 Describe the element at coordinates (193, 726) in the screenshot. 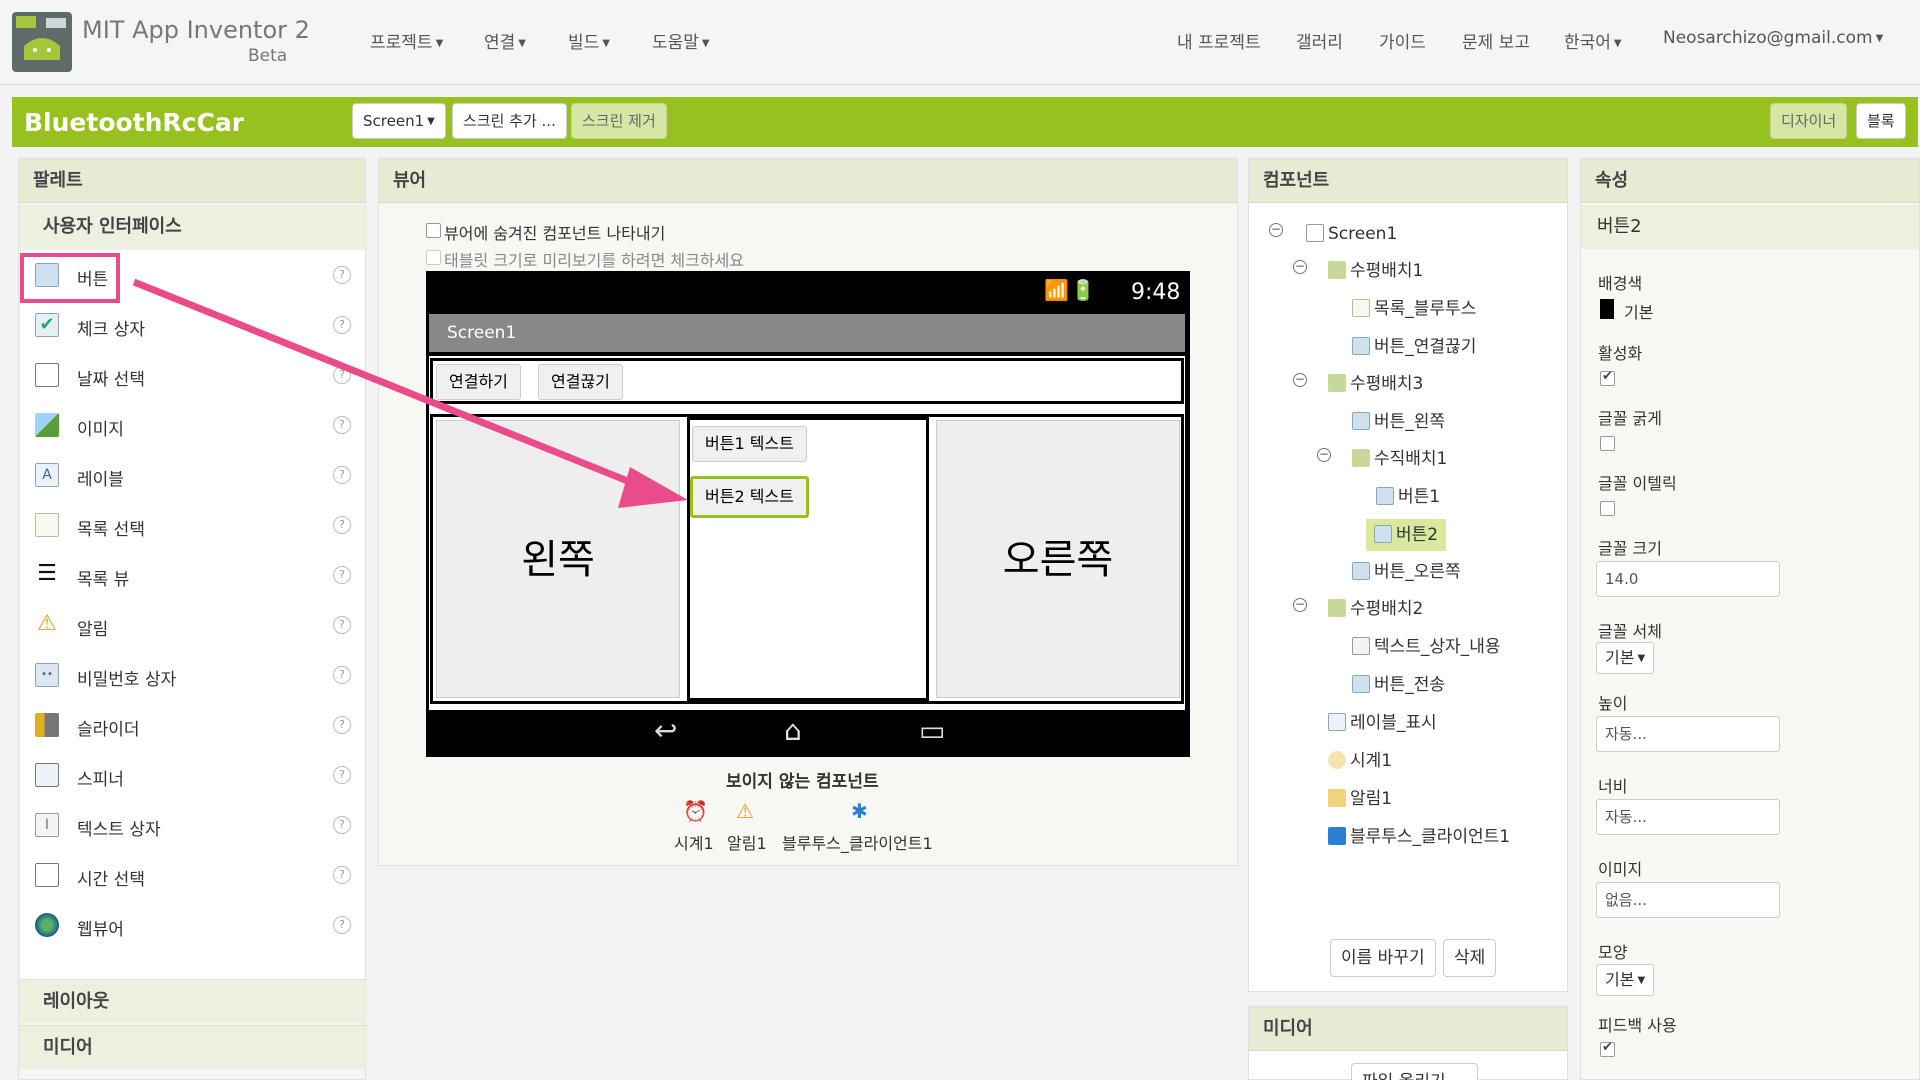

I see `palette-item-slider: 슬라이더 ?` at that location.